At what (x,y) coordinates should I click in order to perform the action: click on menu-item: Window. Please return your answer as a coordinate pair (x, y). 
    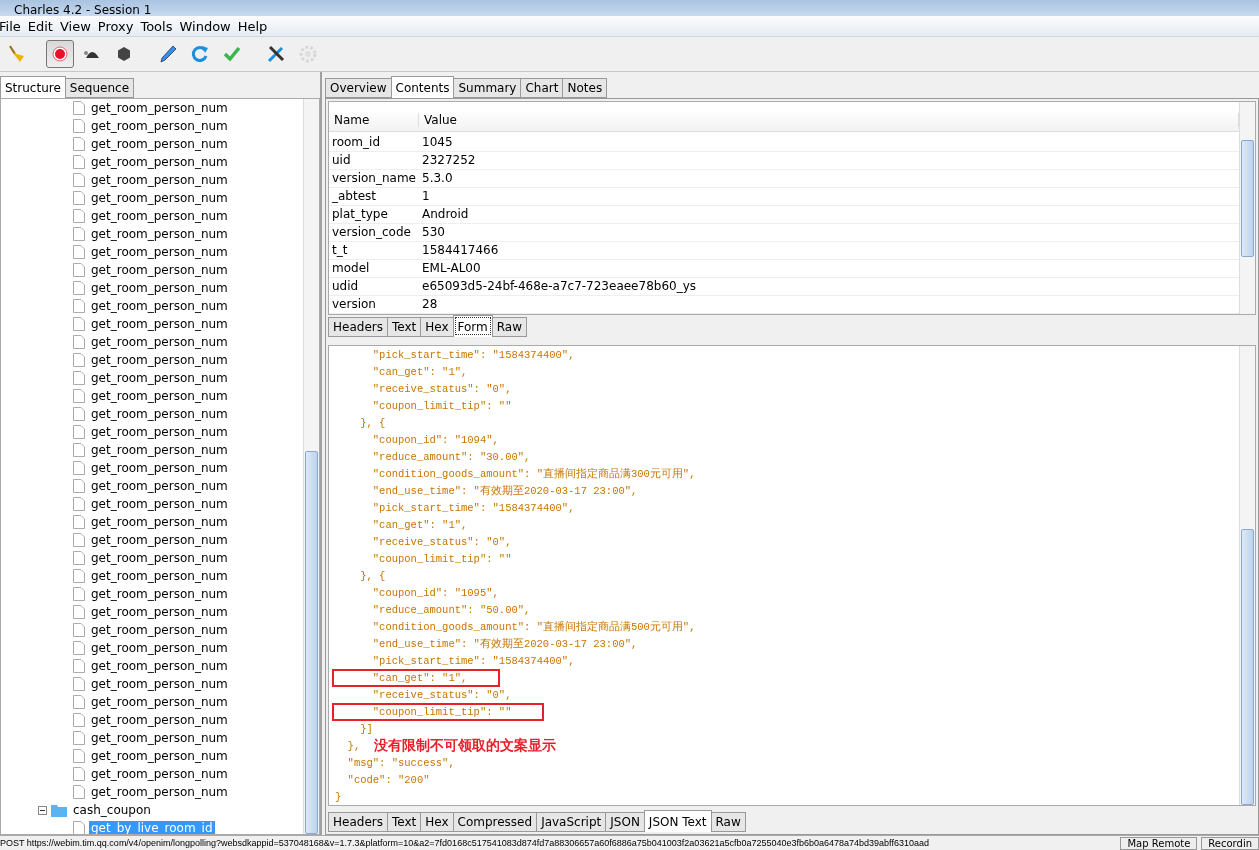
    Looking at the image, I should click on (208, 26).